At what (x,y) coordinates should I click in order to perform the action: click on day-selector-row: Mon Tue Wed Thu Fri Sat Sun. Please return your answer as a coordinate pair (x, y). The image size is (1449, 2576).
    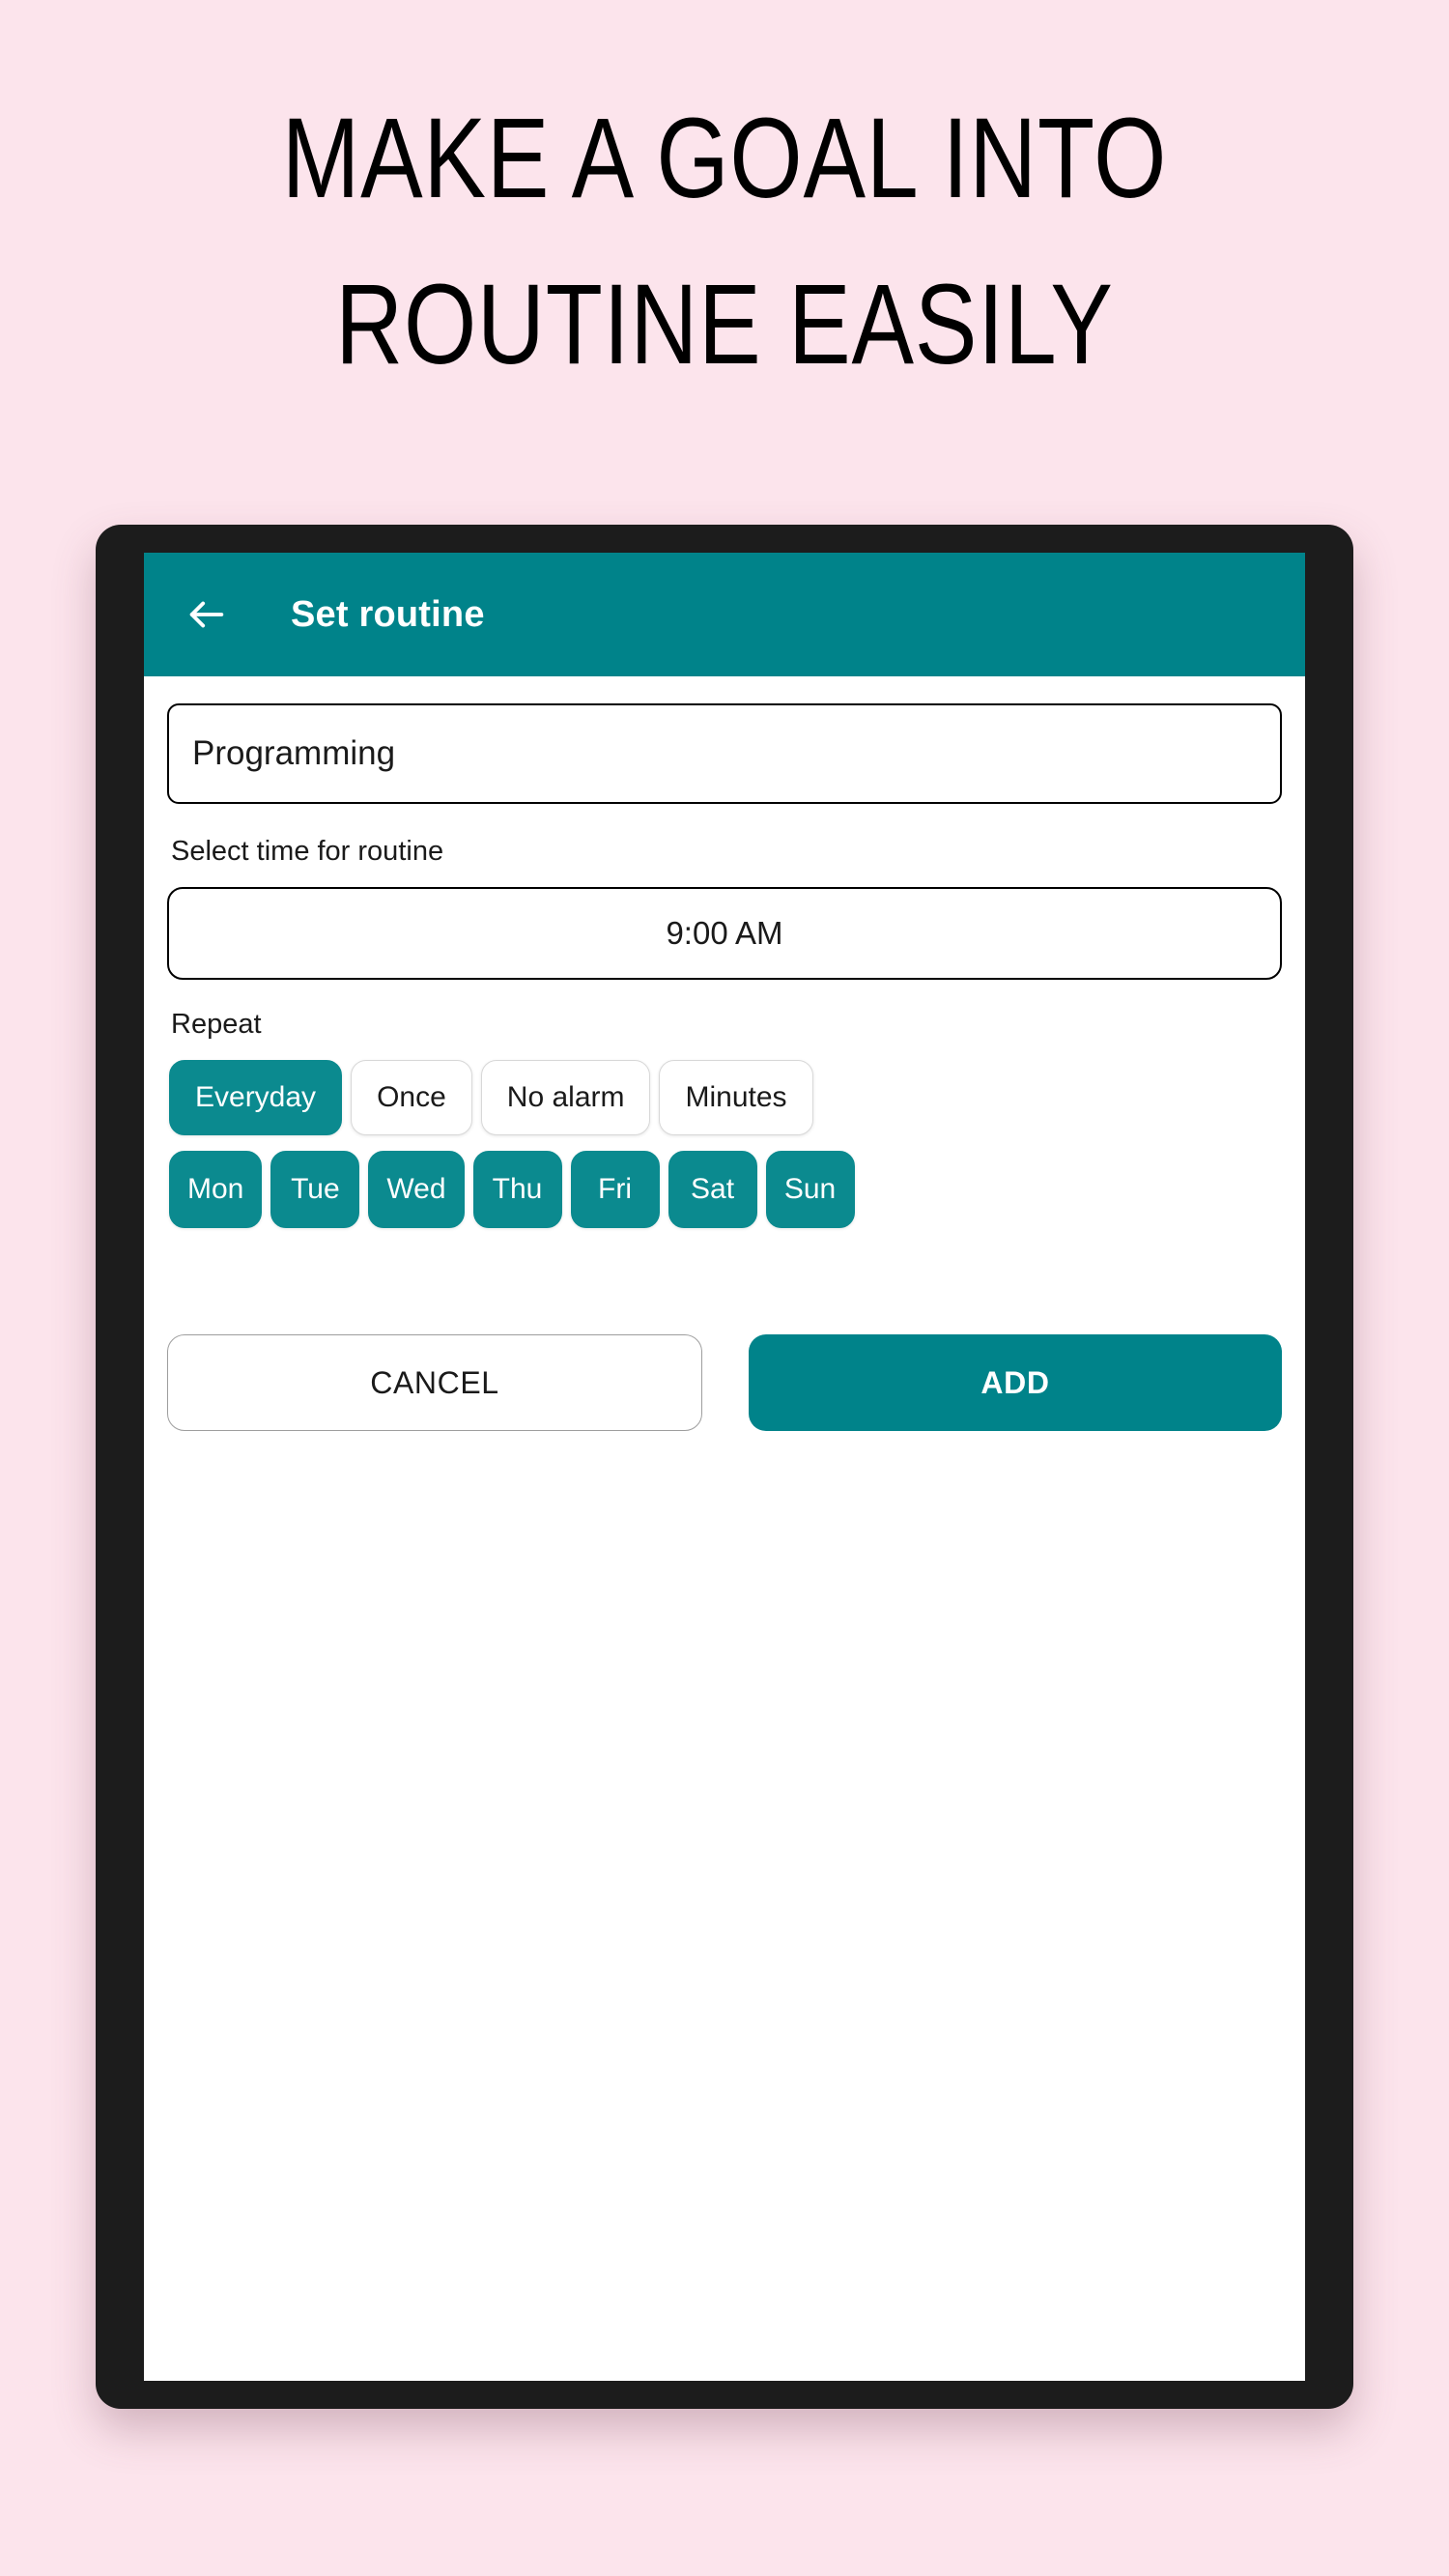
    Looking at the image, I should click on (724, 1190).